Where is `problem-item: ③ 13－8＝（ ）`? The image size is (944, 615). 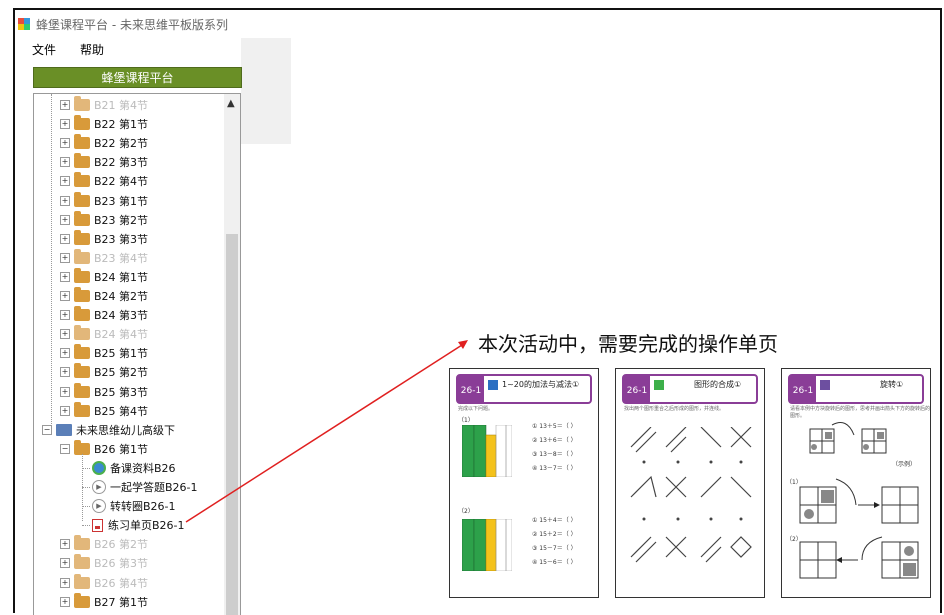 problem-item: ③ 13－8＝（ ） is located at coordinates (554, 454).